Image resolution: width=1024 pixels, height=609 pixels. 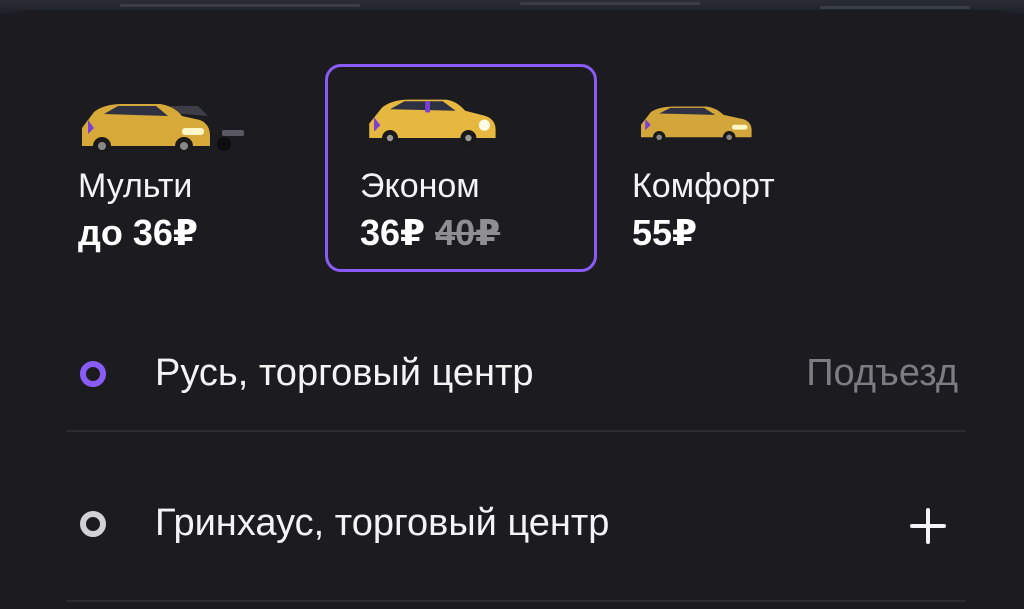 I want to click on tariff-old-price: 40₽, so click(x=468, y=232).